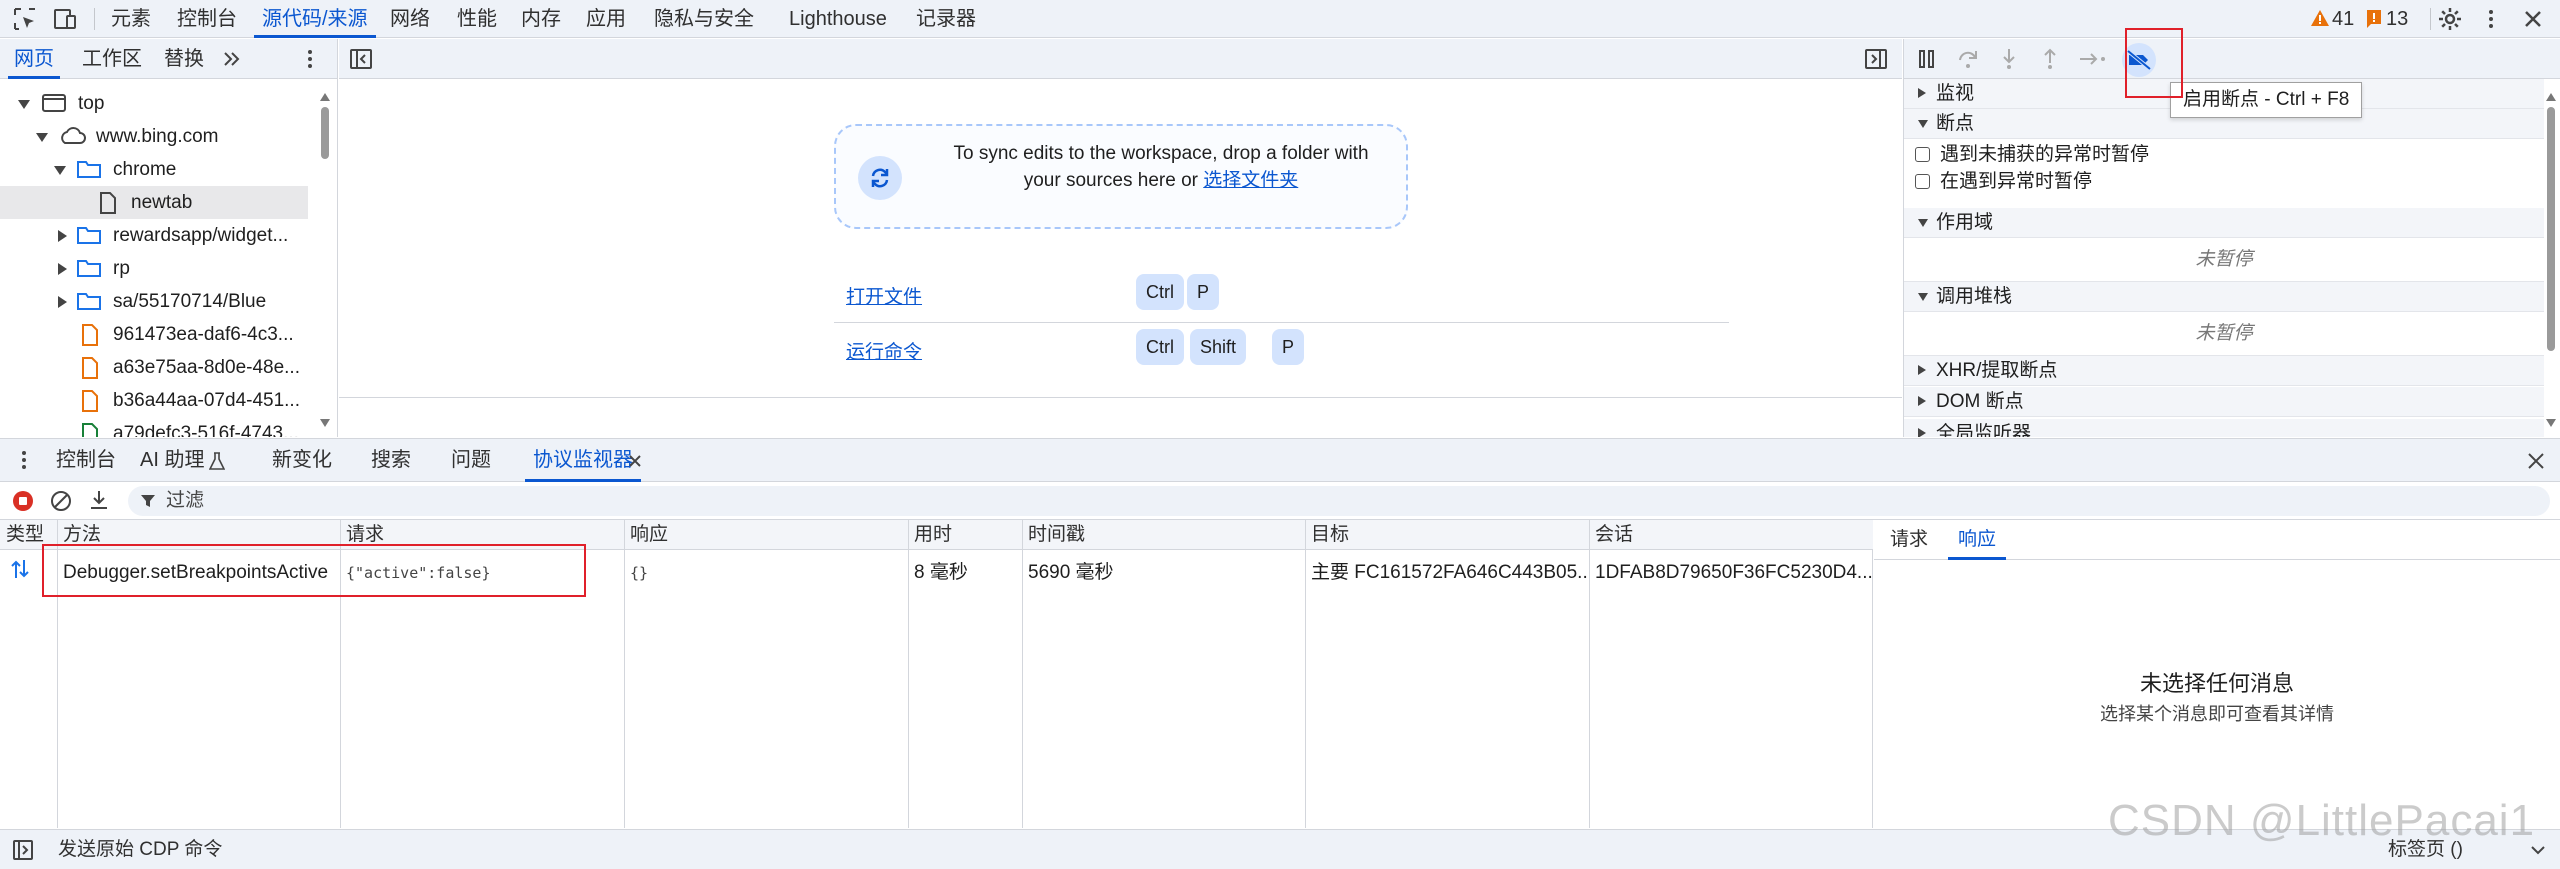 The height and width of the screenshot is (869, 2560). I want to click on toggle-sidebar-icon, so click(23, 850).